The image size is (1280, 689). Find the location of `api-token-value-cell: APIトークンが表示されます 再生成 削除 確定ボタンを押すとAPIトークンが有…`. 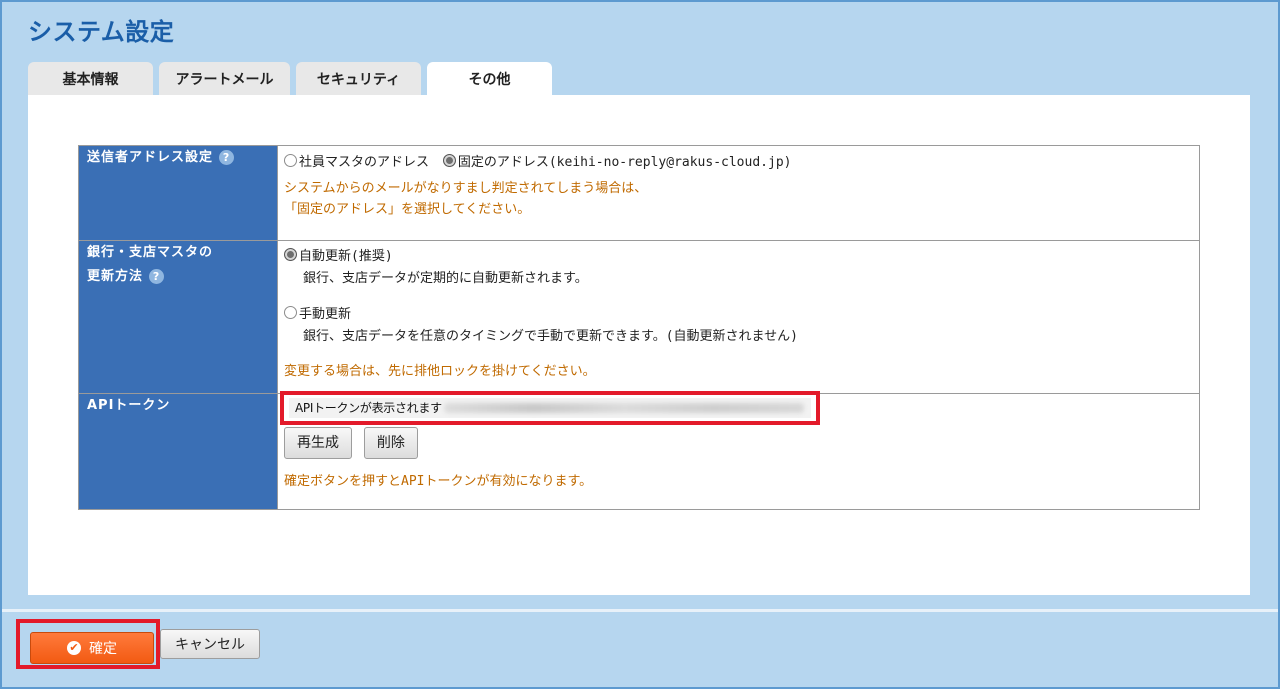

api-token-value-cell: APIトークンが表示されます 再生成 削除 確定ボタンを押すとAPIトークンが有… is located at coordinates (738, 450).